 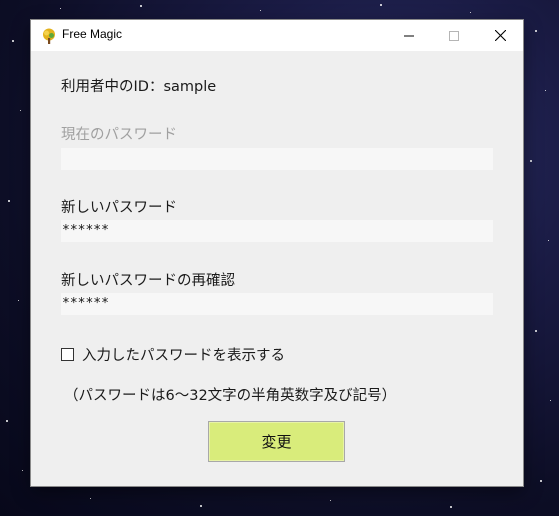 I want to click on confirm-password-field: ******, so click(x=277, y=304).